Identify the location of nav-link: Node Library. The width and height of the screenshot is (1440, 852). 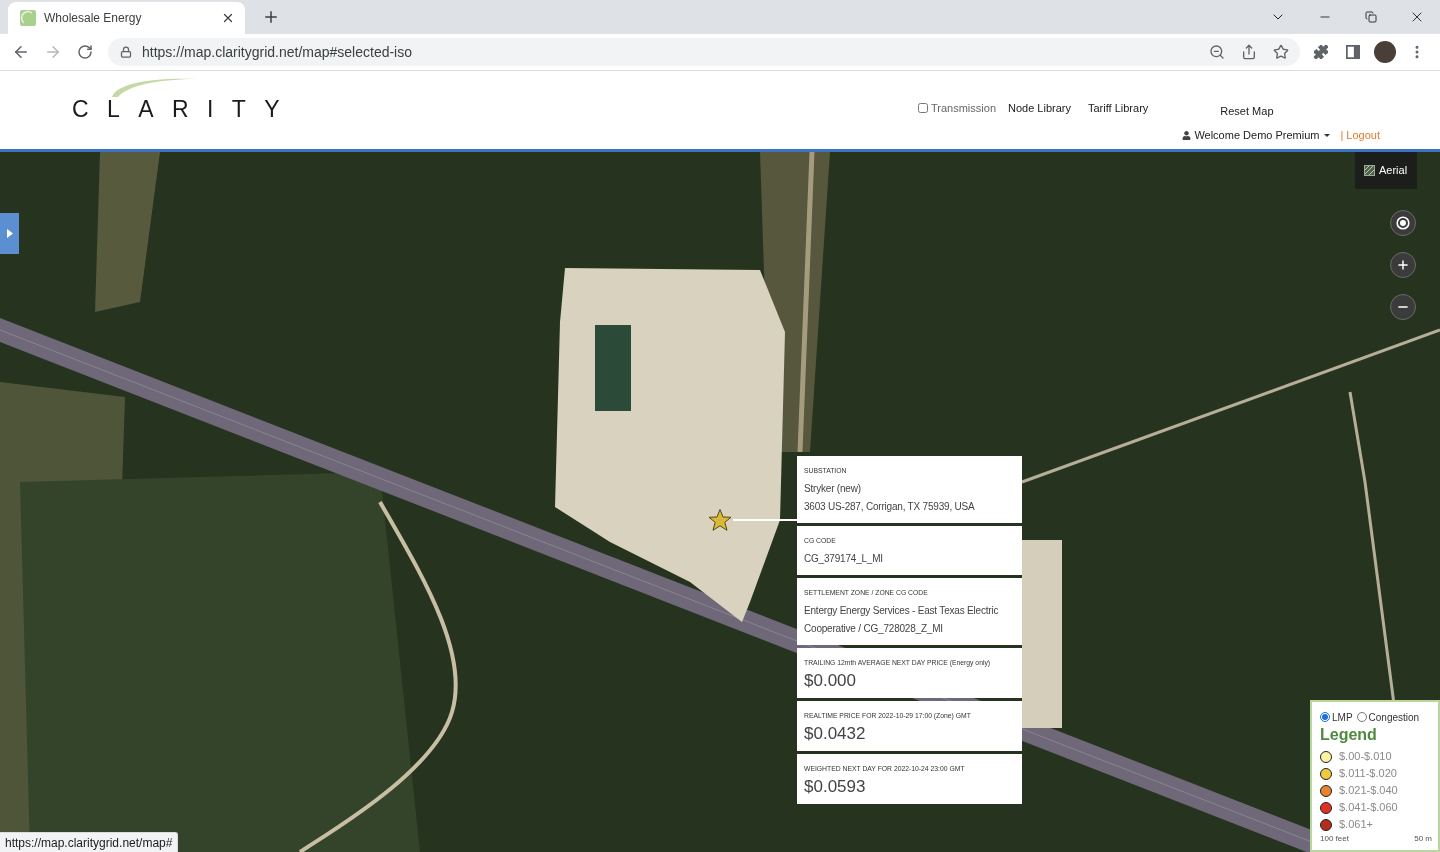
(1039, 108).